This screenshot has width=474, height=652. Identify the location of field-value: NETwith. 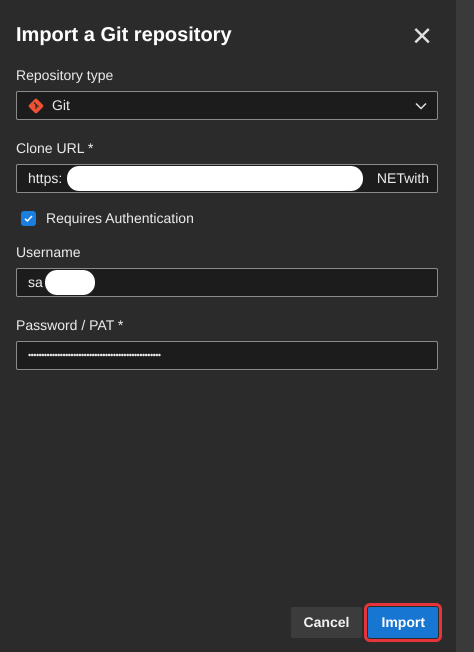
(402, 178).